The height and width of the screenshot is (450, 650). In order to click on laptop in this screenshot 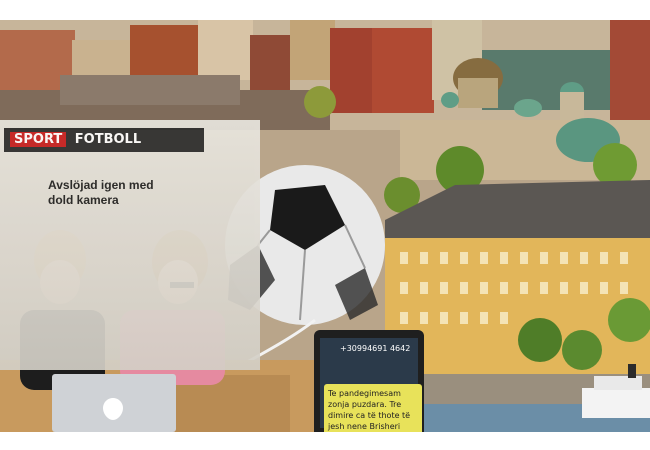, I will do `click(114, 403)`.